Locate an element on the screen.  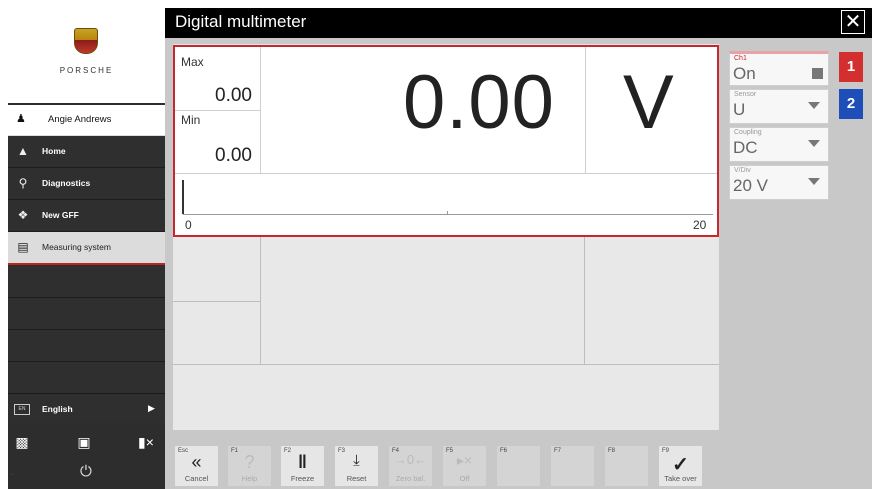
double-chevron-left-icon: « is located at coordinates (196, 462).